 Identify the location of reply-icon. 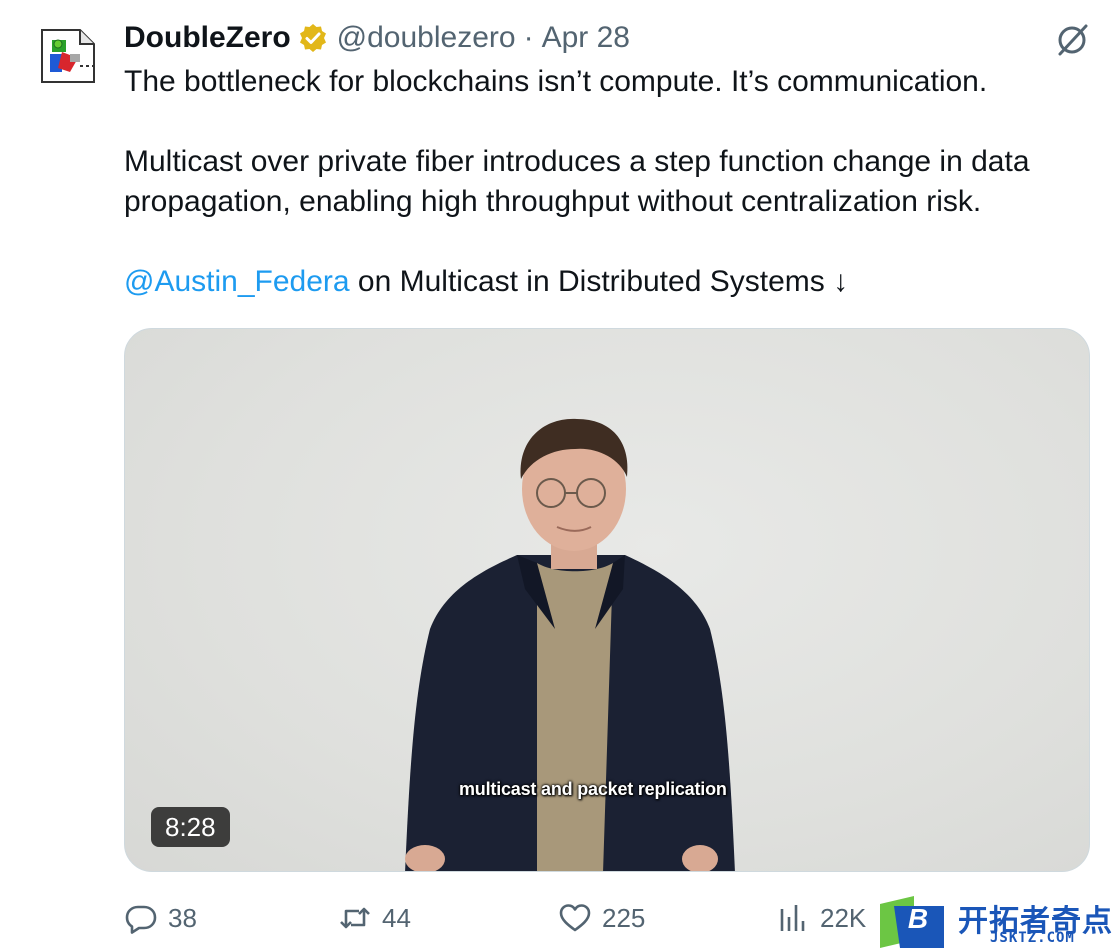
(141, 919).